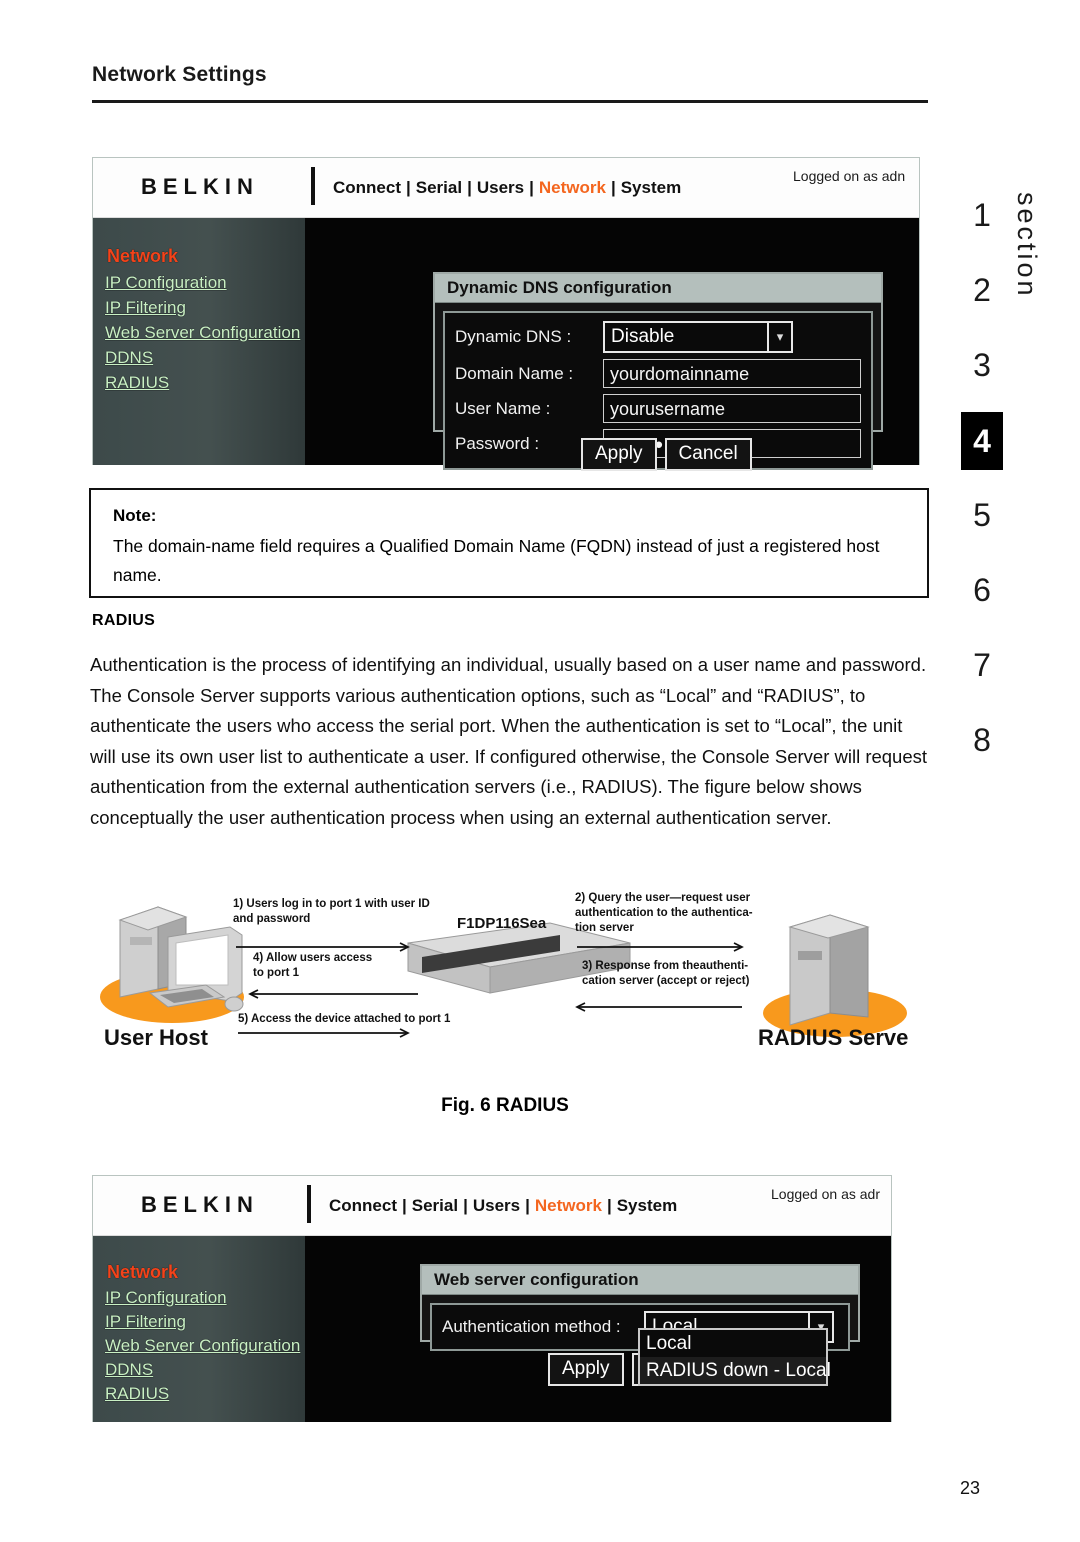 This screenshot has height=1542, width=1080. Describe the element at coordinates (435, 1205) in the screenshot. I see `nav2-item-serial: Serial` at that location.